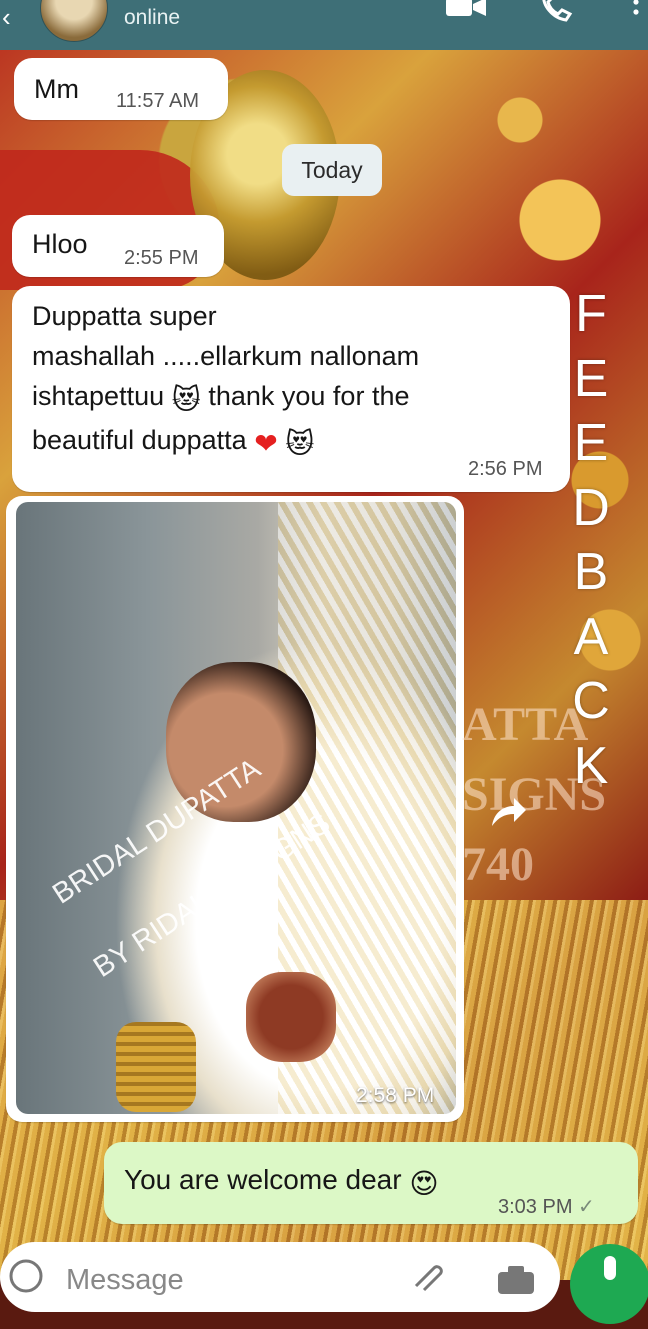  Describe the element at coordinates (395, 1095) in the screenshot. I see `message-time: 2:58 PM` at that location.